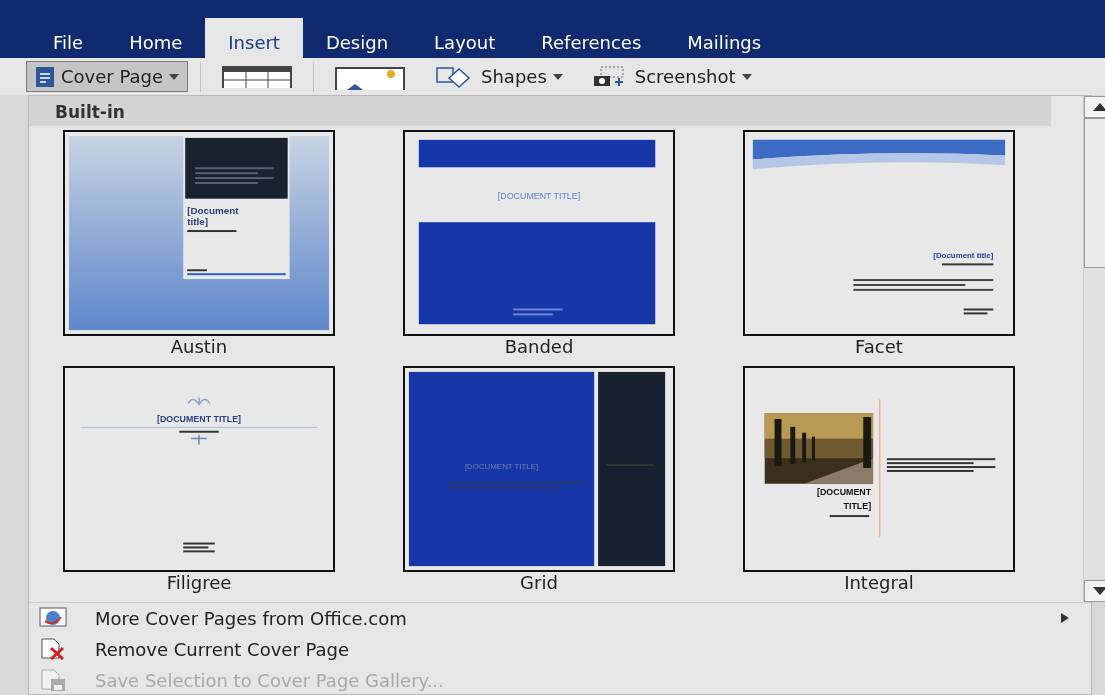  I want to click on cover-page-button: Cover Page, so click(107, 76).